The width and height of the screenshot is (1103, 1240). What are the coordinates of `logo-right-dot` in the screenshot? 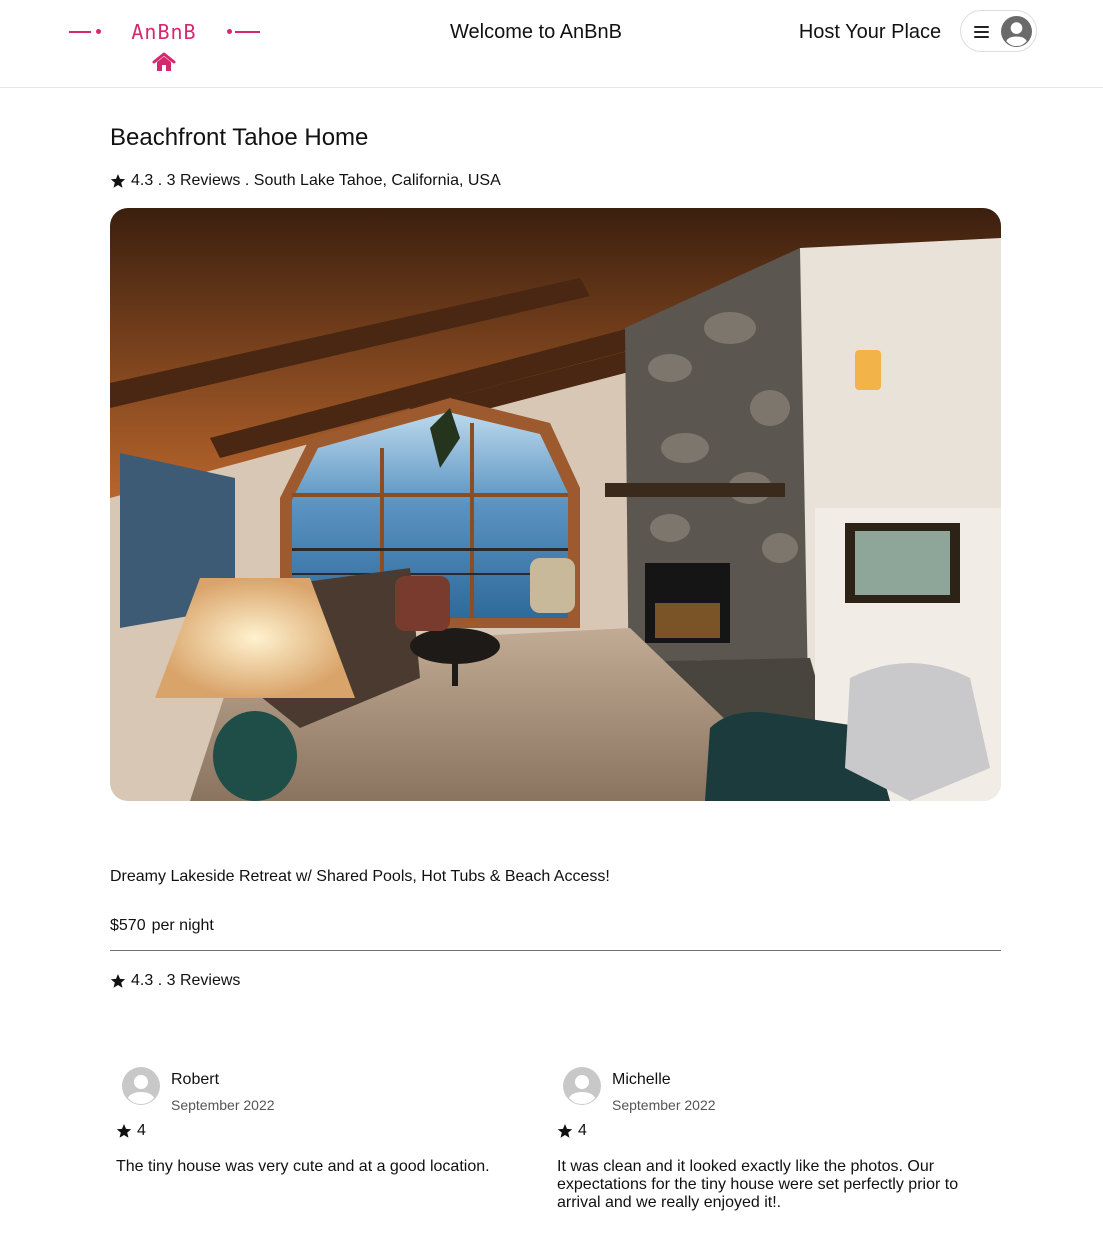 It's located at (229, 31).